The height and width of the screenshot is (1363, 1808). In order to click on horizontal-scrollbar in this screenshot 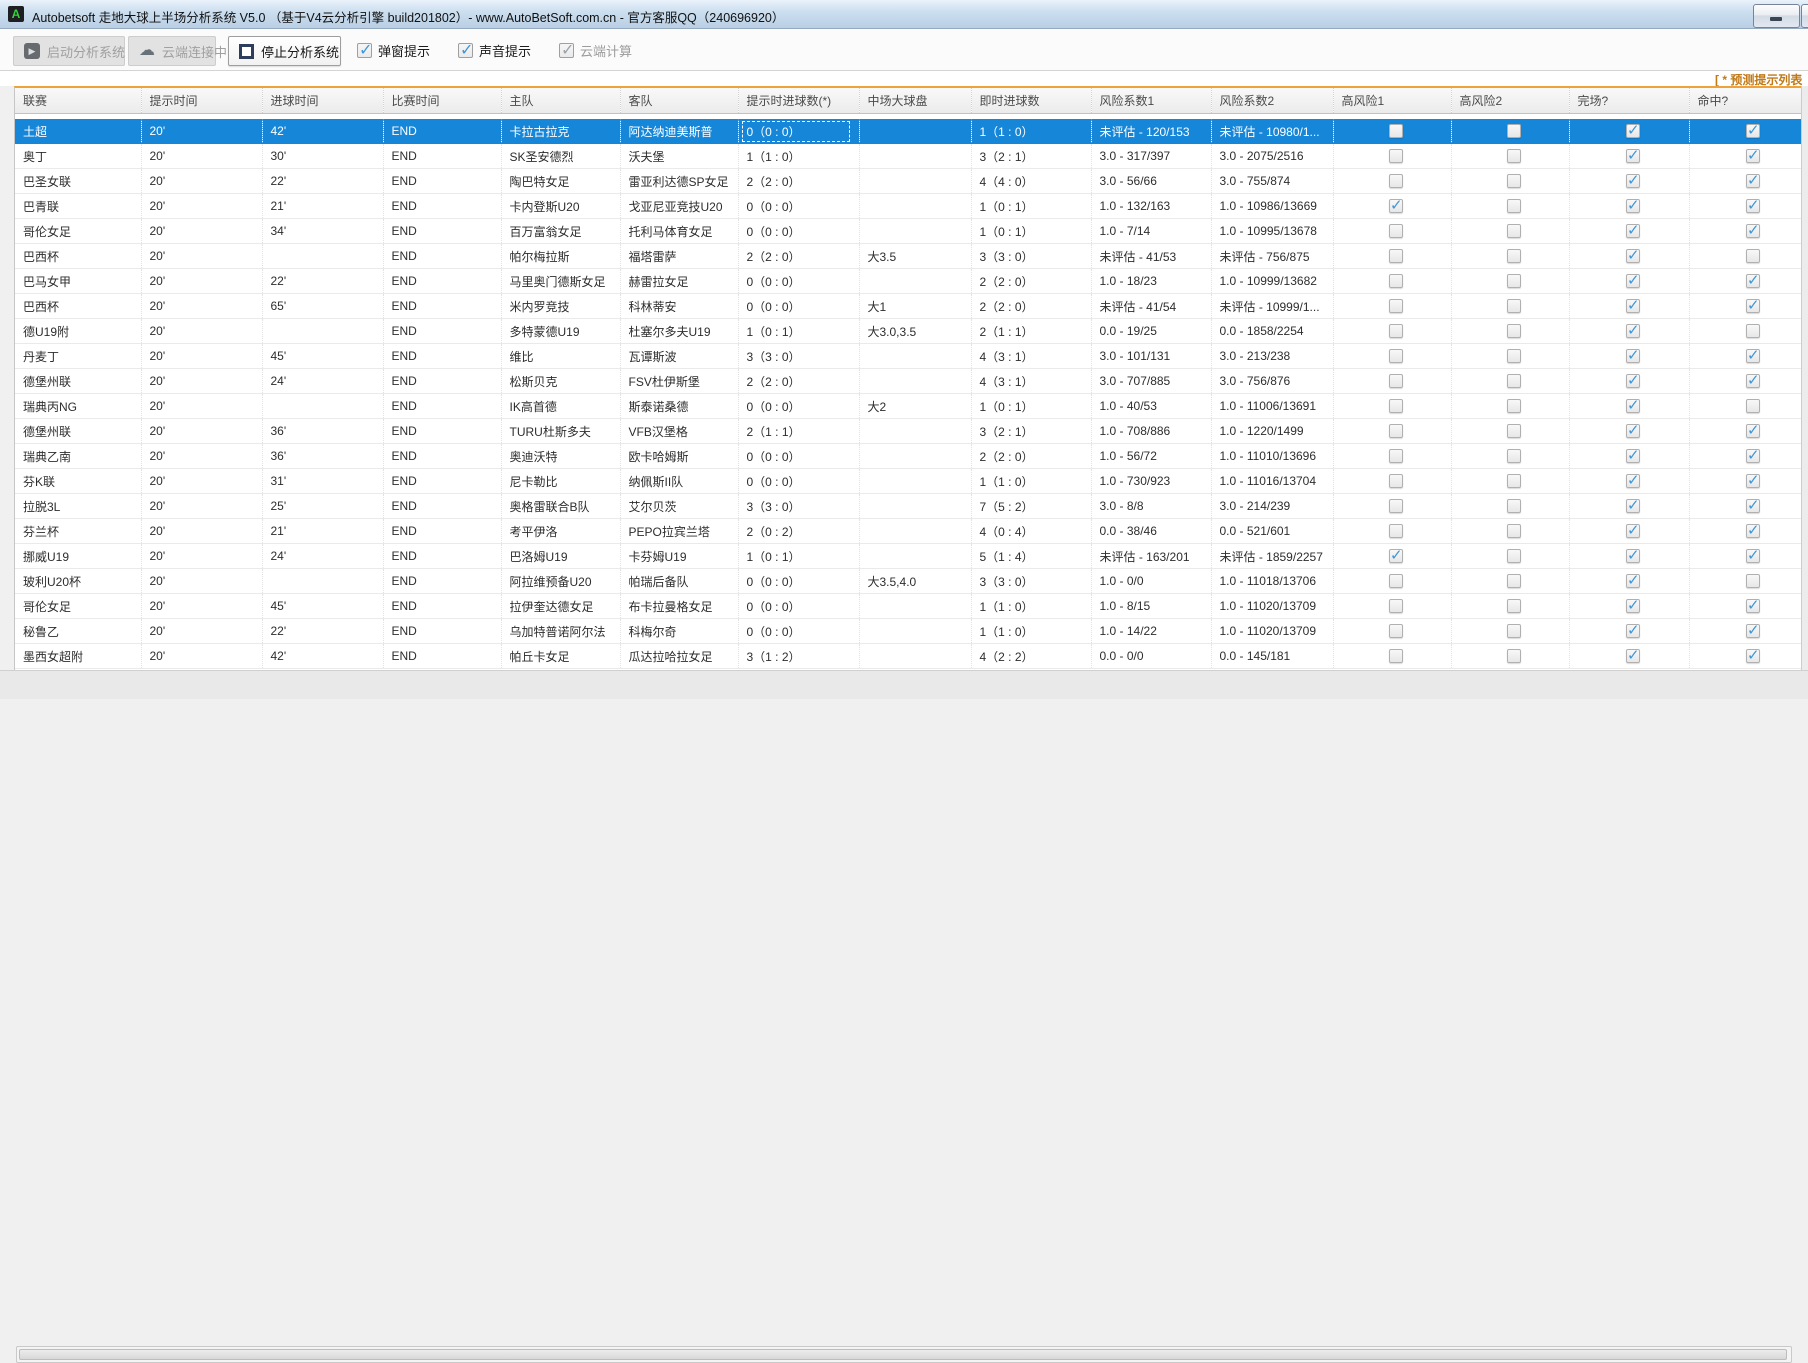, I will do `click(904, 1354)`.